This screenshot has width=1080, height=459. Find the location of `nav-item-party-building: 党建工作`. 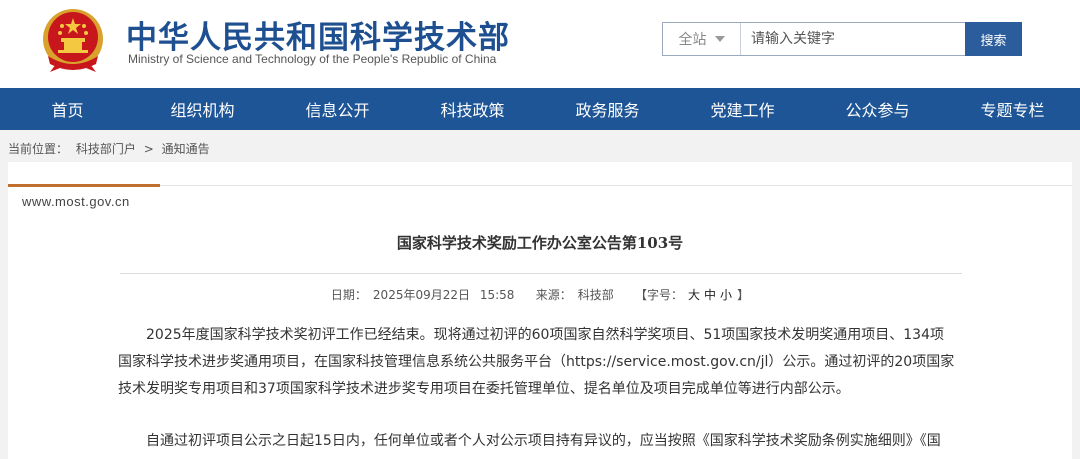

nav-item-party-building: 党建工作 is located at coordinates (742, 109).